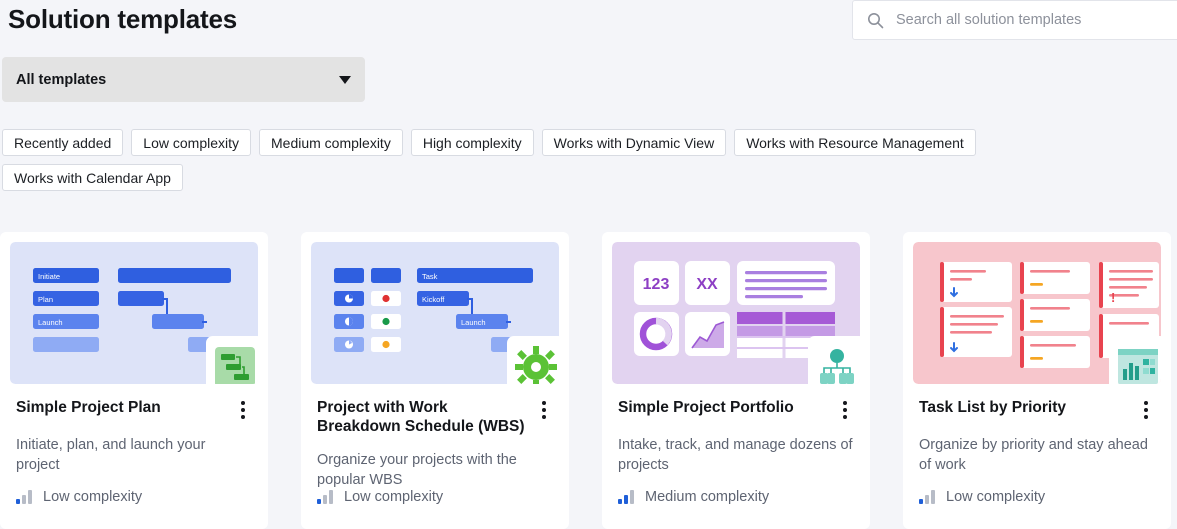  I want to click on filter-chip: Works with Resource Management, so click(855, 142).